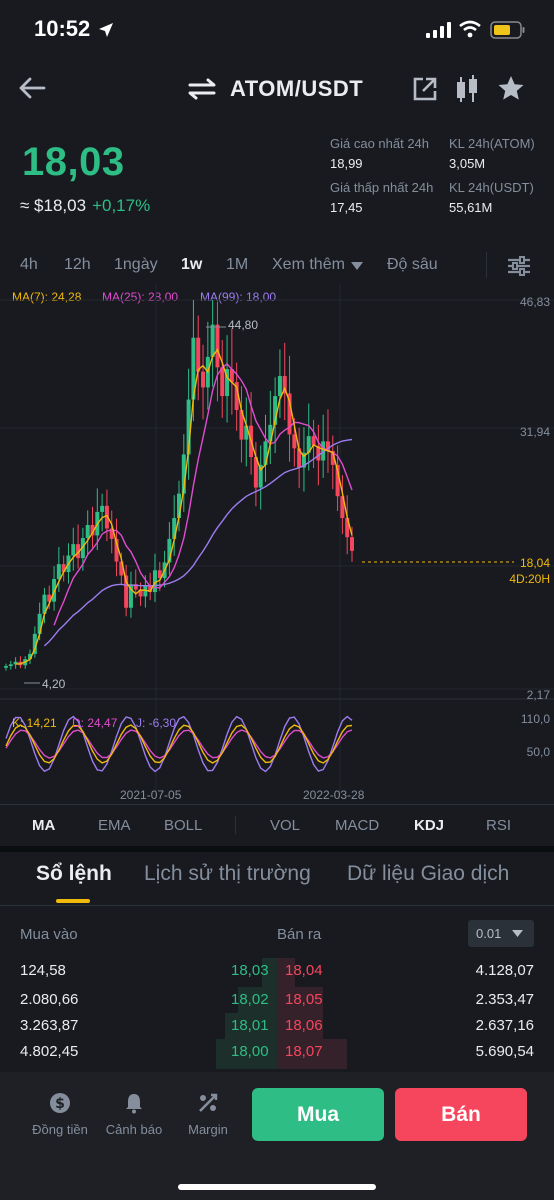 This screenshot has height=1200, width=554. Describe the element at coordinates (412, 265) in the screenshot. I see `tf-depth: Độ sâu` at that location.